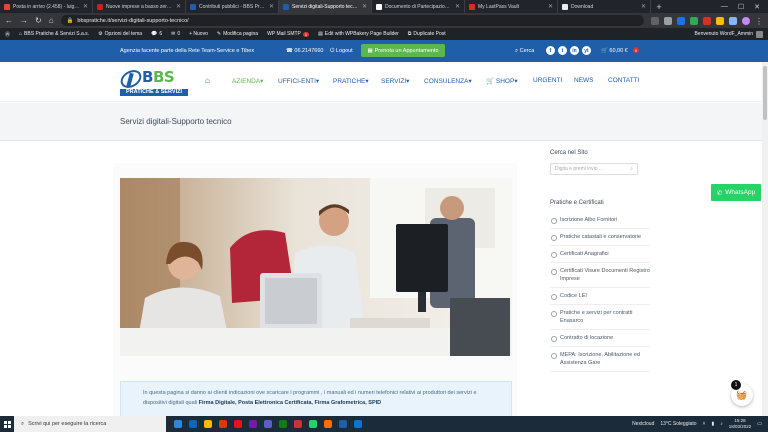  Describe the element at coordinates (668, 20) in the screenshot. I see `bookmark-icon` at that location.